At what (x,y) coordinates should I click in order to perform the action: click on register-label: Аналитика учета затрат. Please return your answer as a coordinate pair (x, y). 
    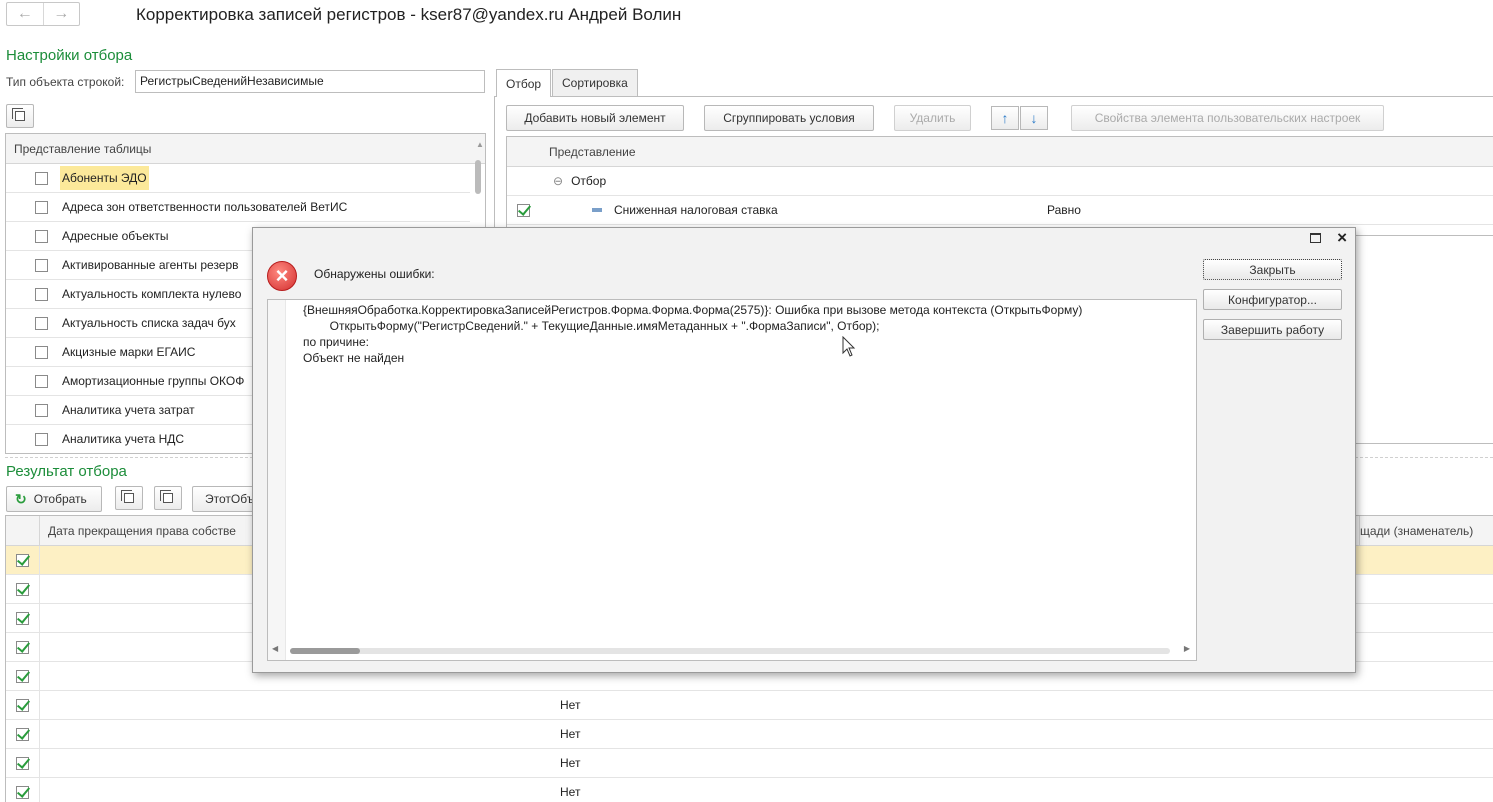
    Looking at the image, I should click on (128, 410).